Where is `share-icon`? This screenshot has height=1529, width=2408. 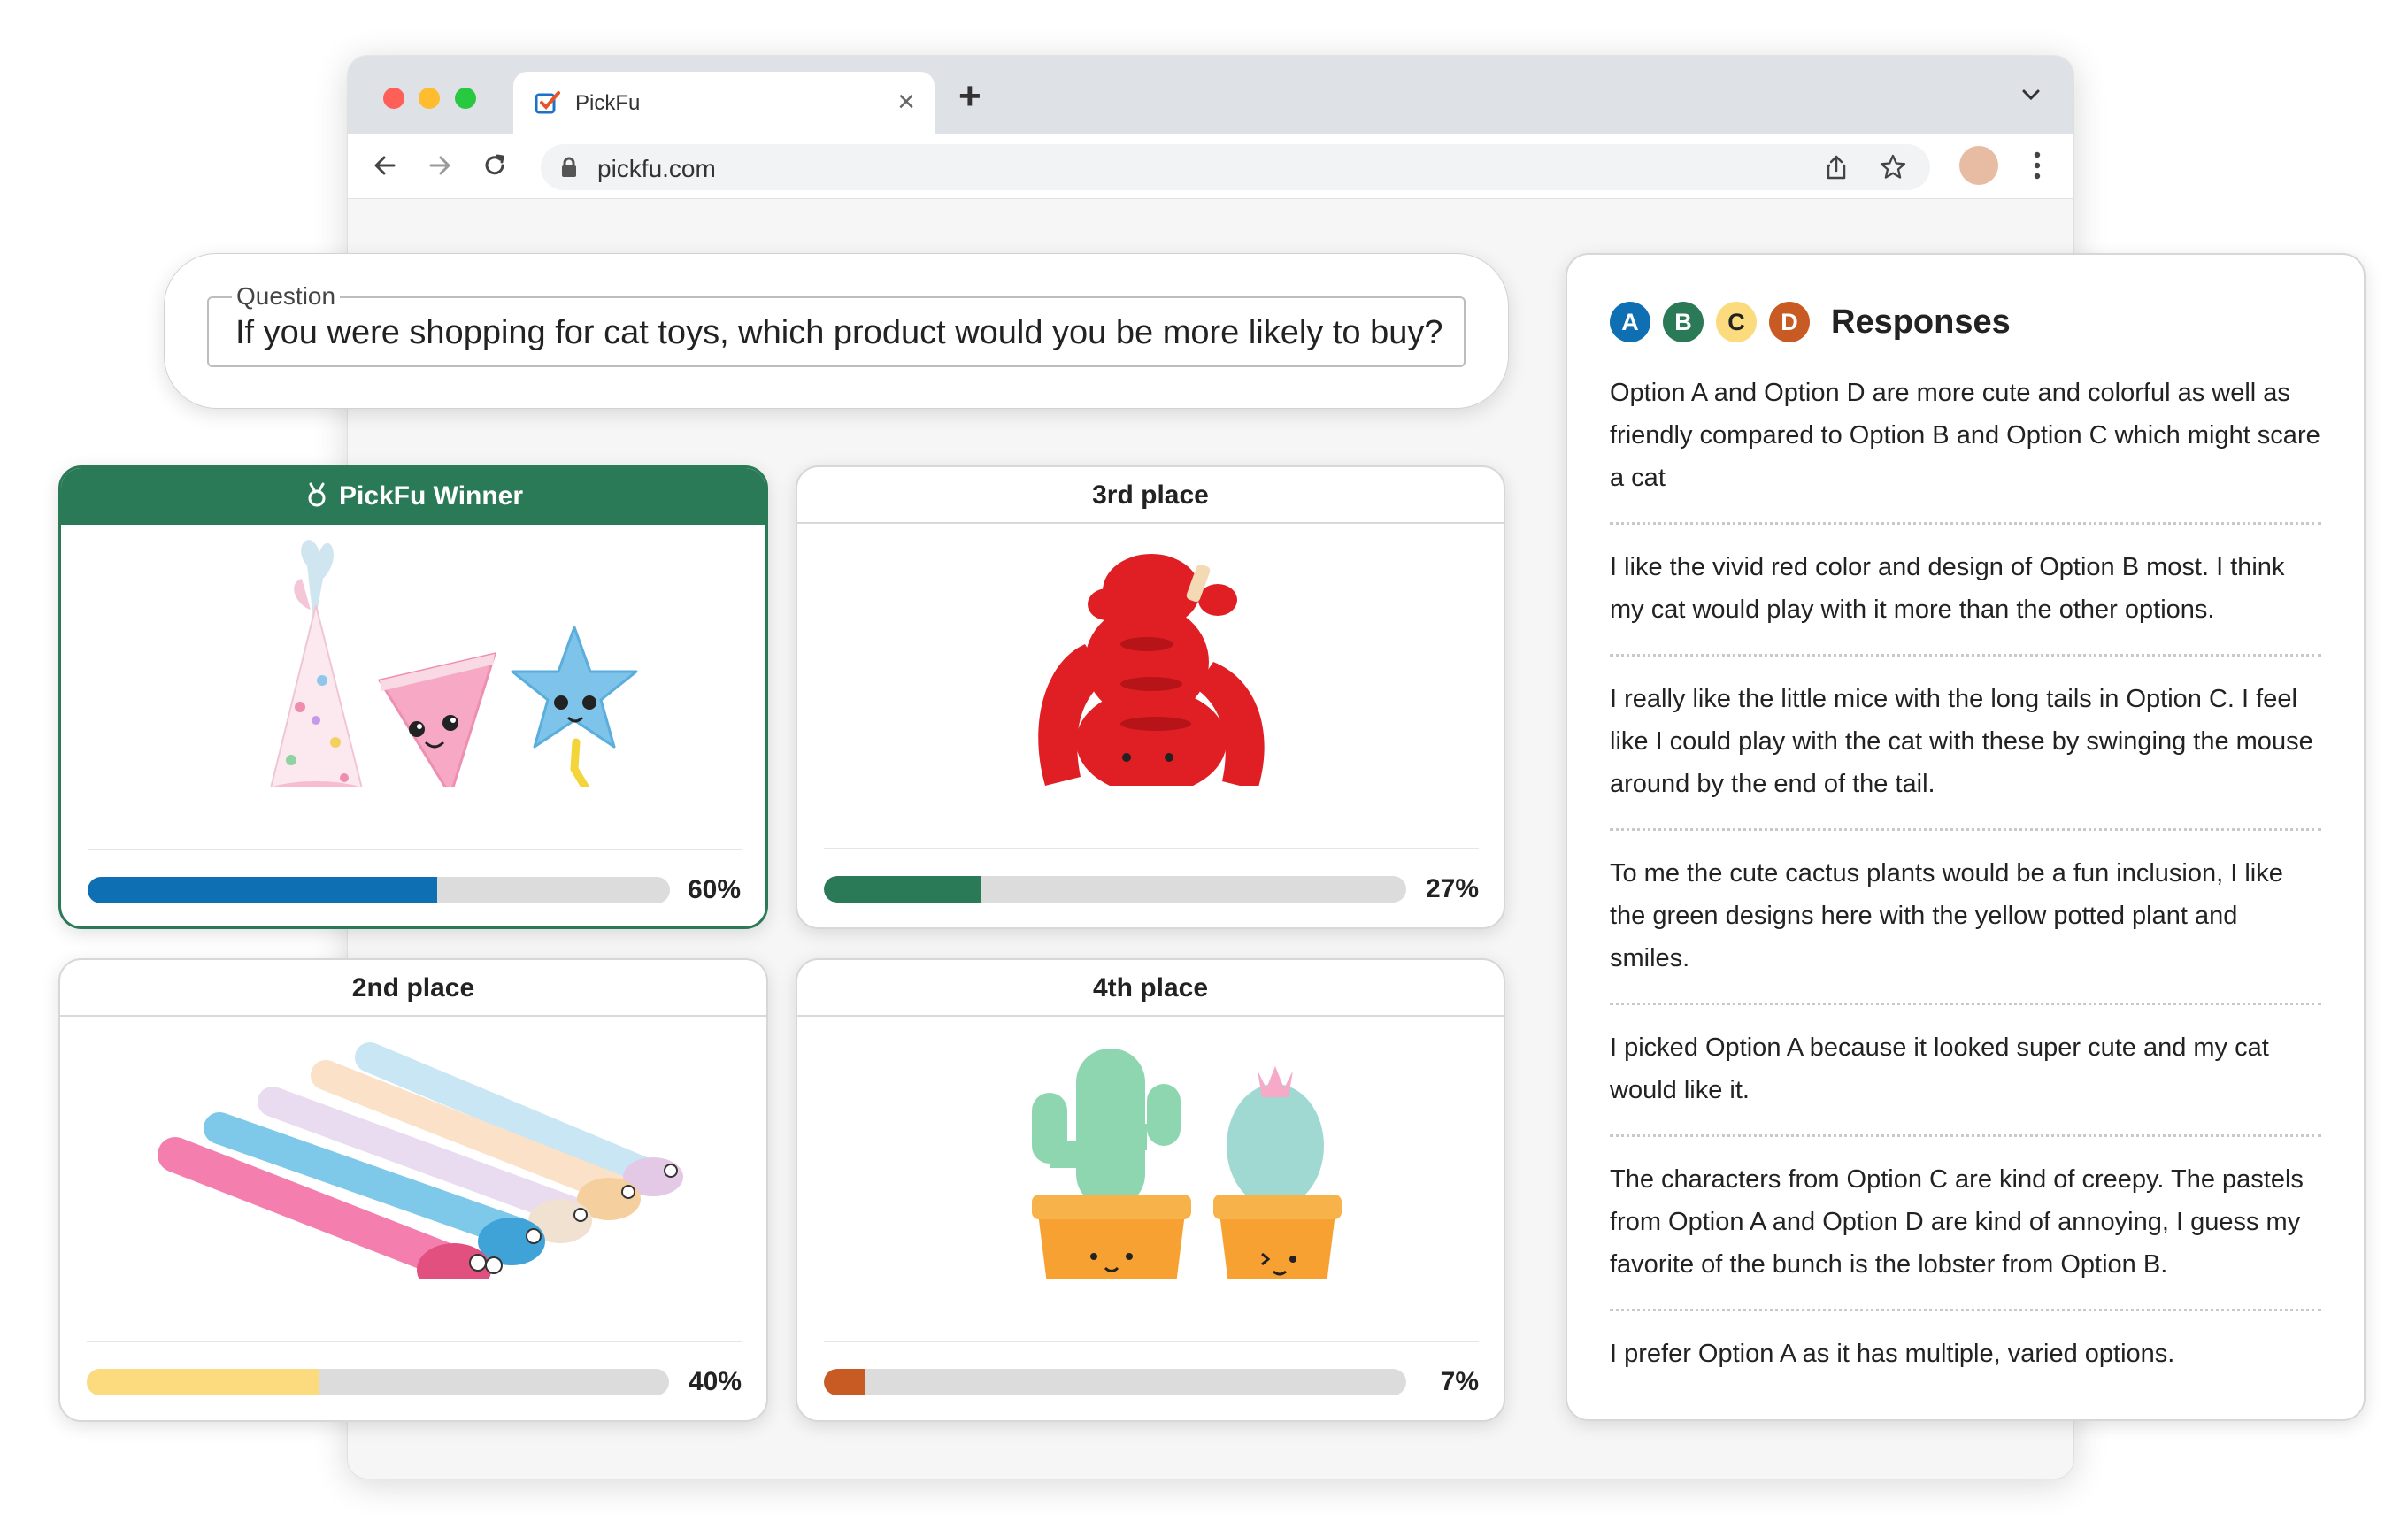
share-icon is located at coordinates (1836, 167).